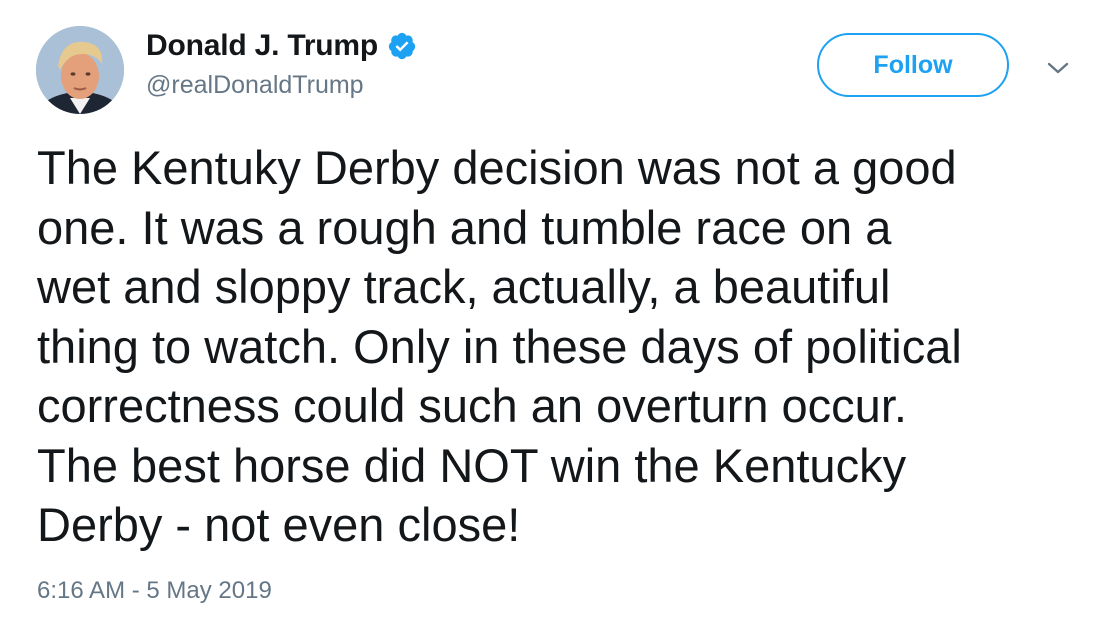  I want to click on tweet-text-line: Derby - not even close!, so click(279, 524).